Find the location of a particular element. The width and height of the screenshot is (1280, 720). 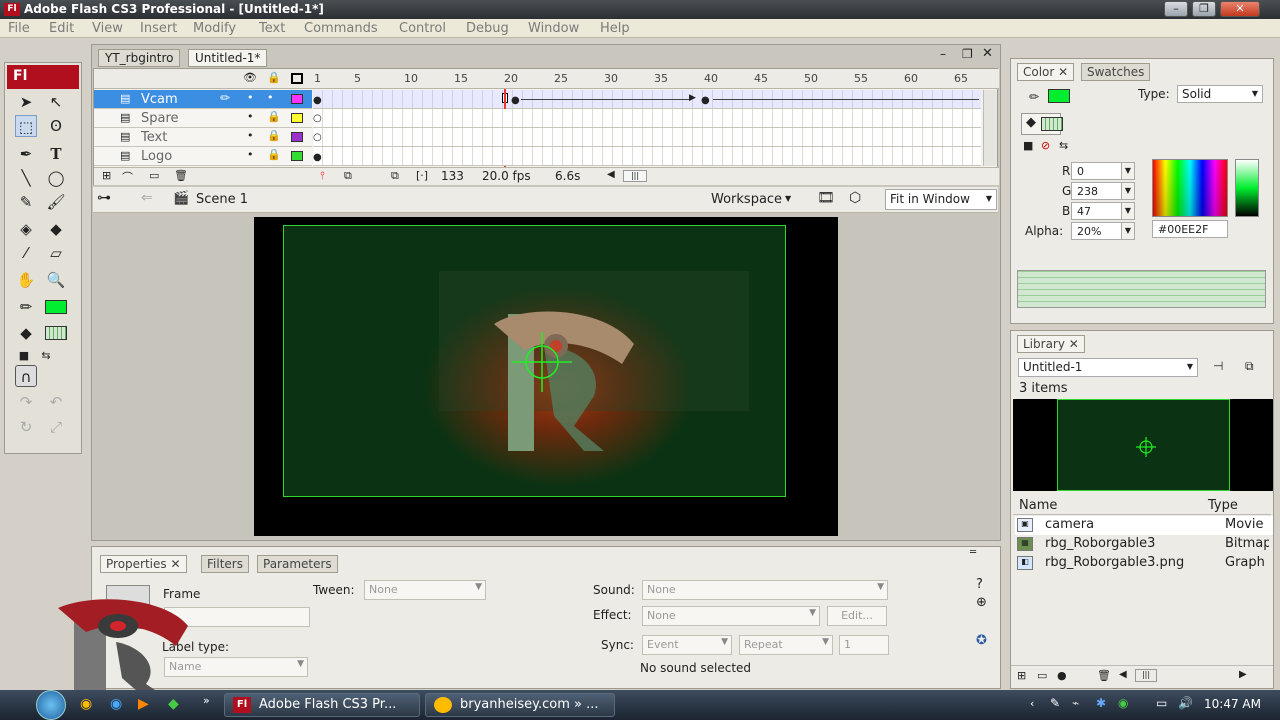

timeline-toggle-icon: ⊶ is located at coordinates (104, 198).